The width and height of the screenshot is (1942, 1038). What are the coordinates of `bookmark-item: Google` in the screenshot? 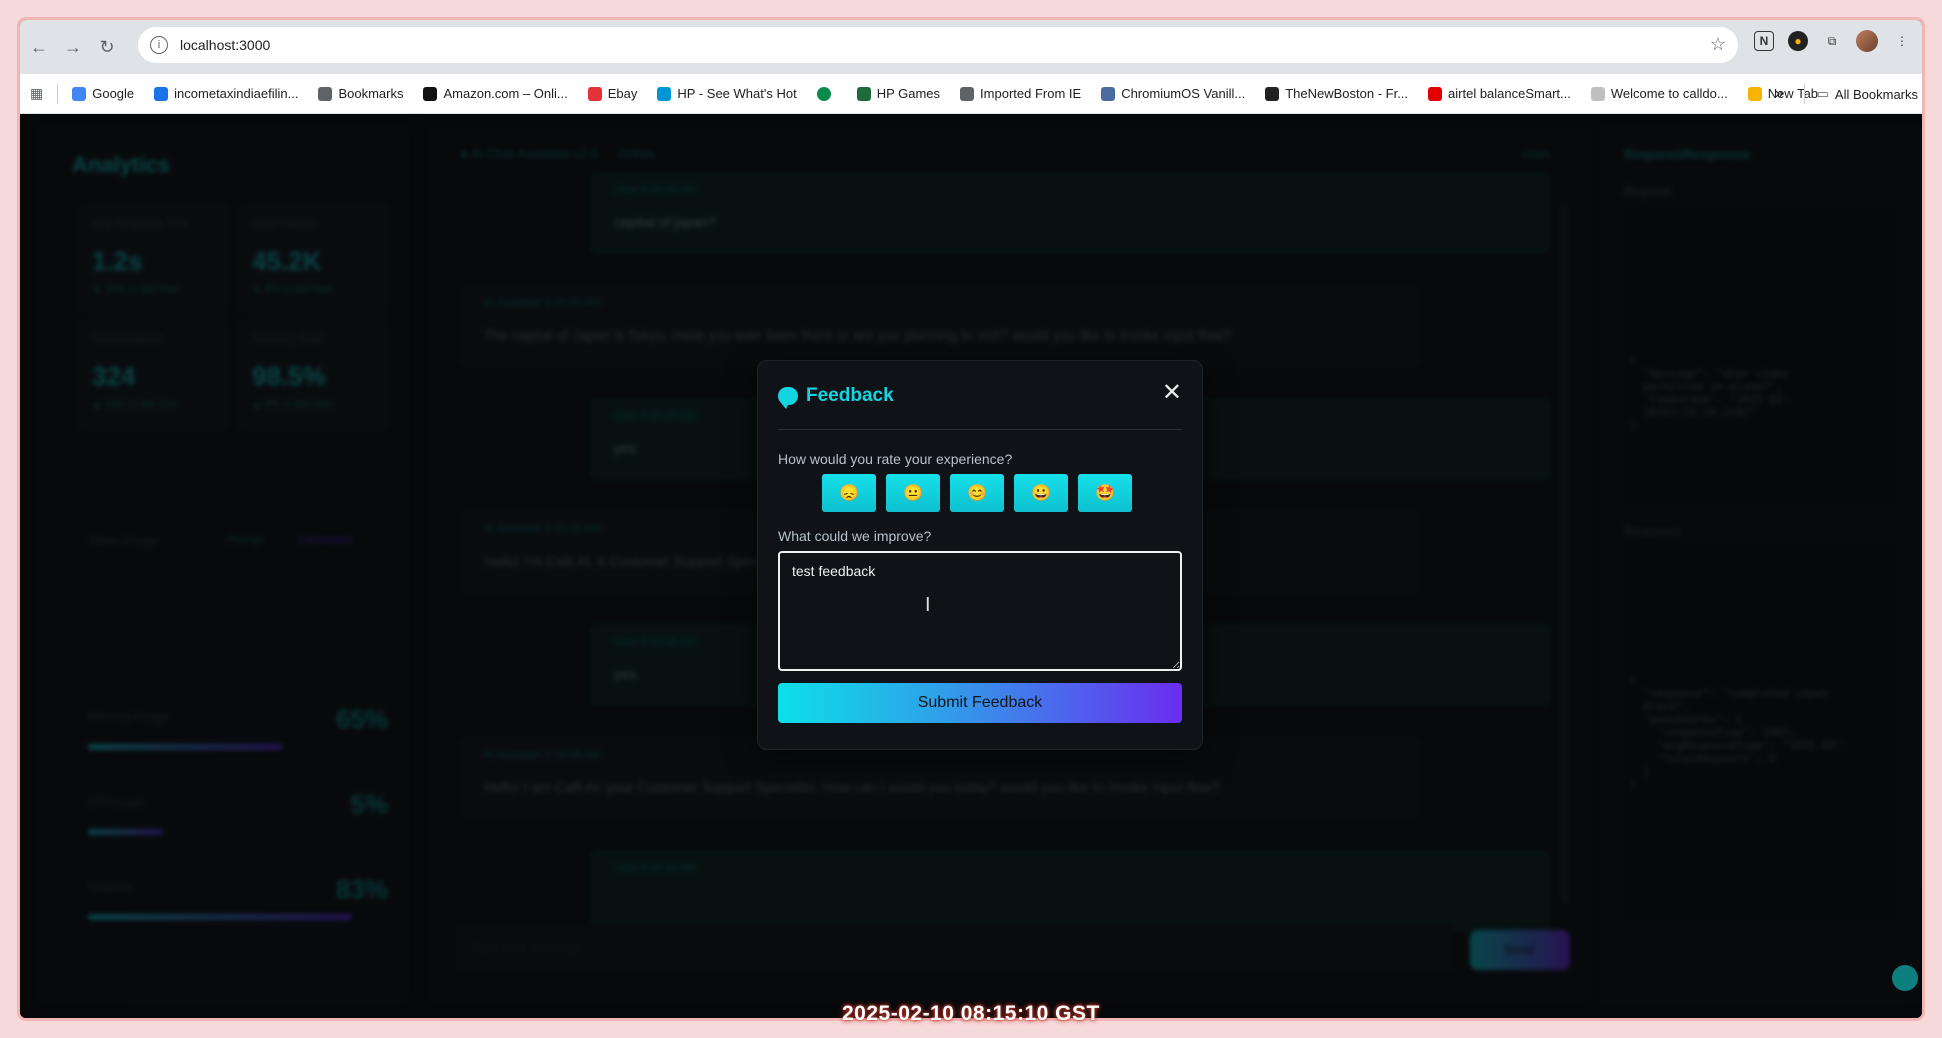 It's located at (103, 93).